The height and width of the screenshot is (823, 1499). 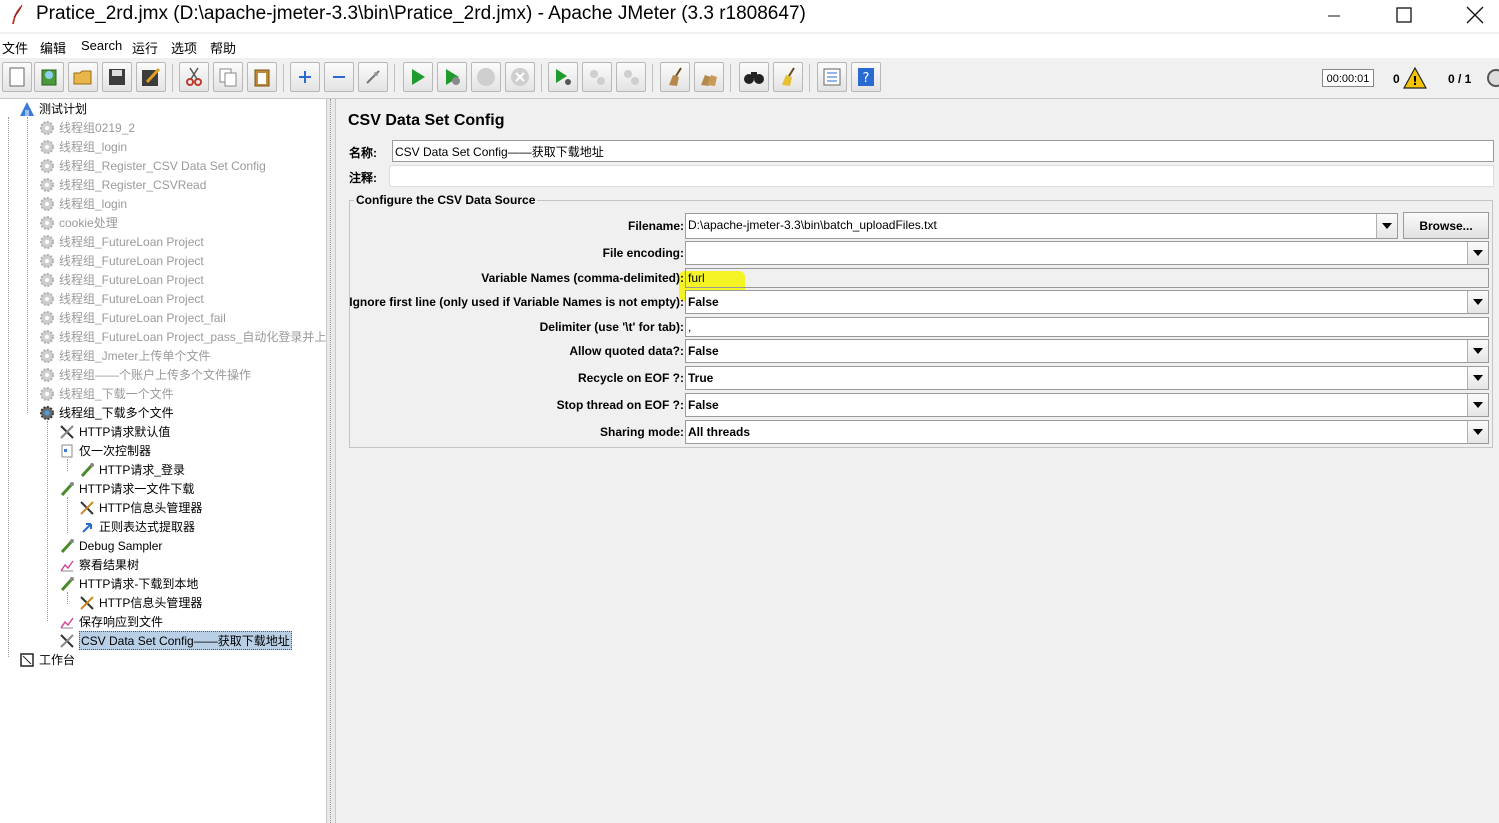 What do you see at coordinates (124, 355) in the screenshot?
I see `tree-thread-group: 线程组_Jmeter上传单个文件` at bounding box center [124, 355].